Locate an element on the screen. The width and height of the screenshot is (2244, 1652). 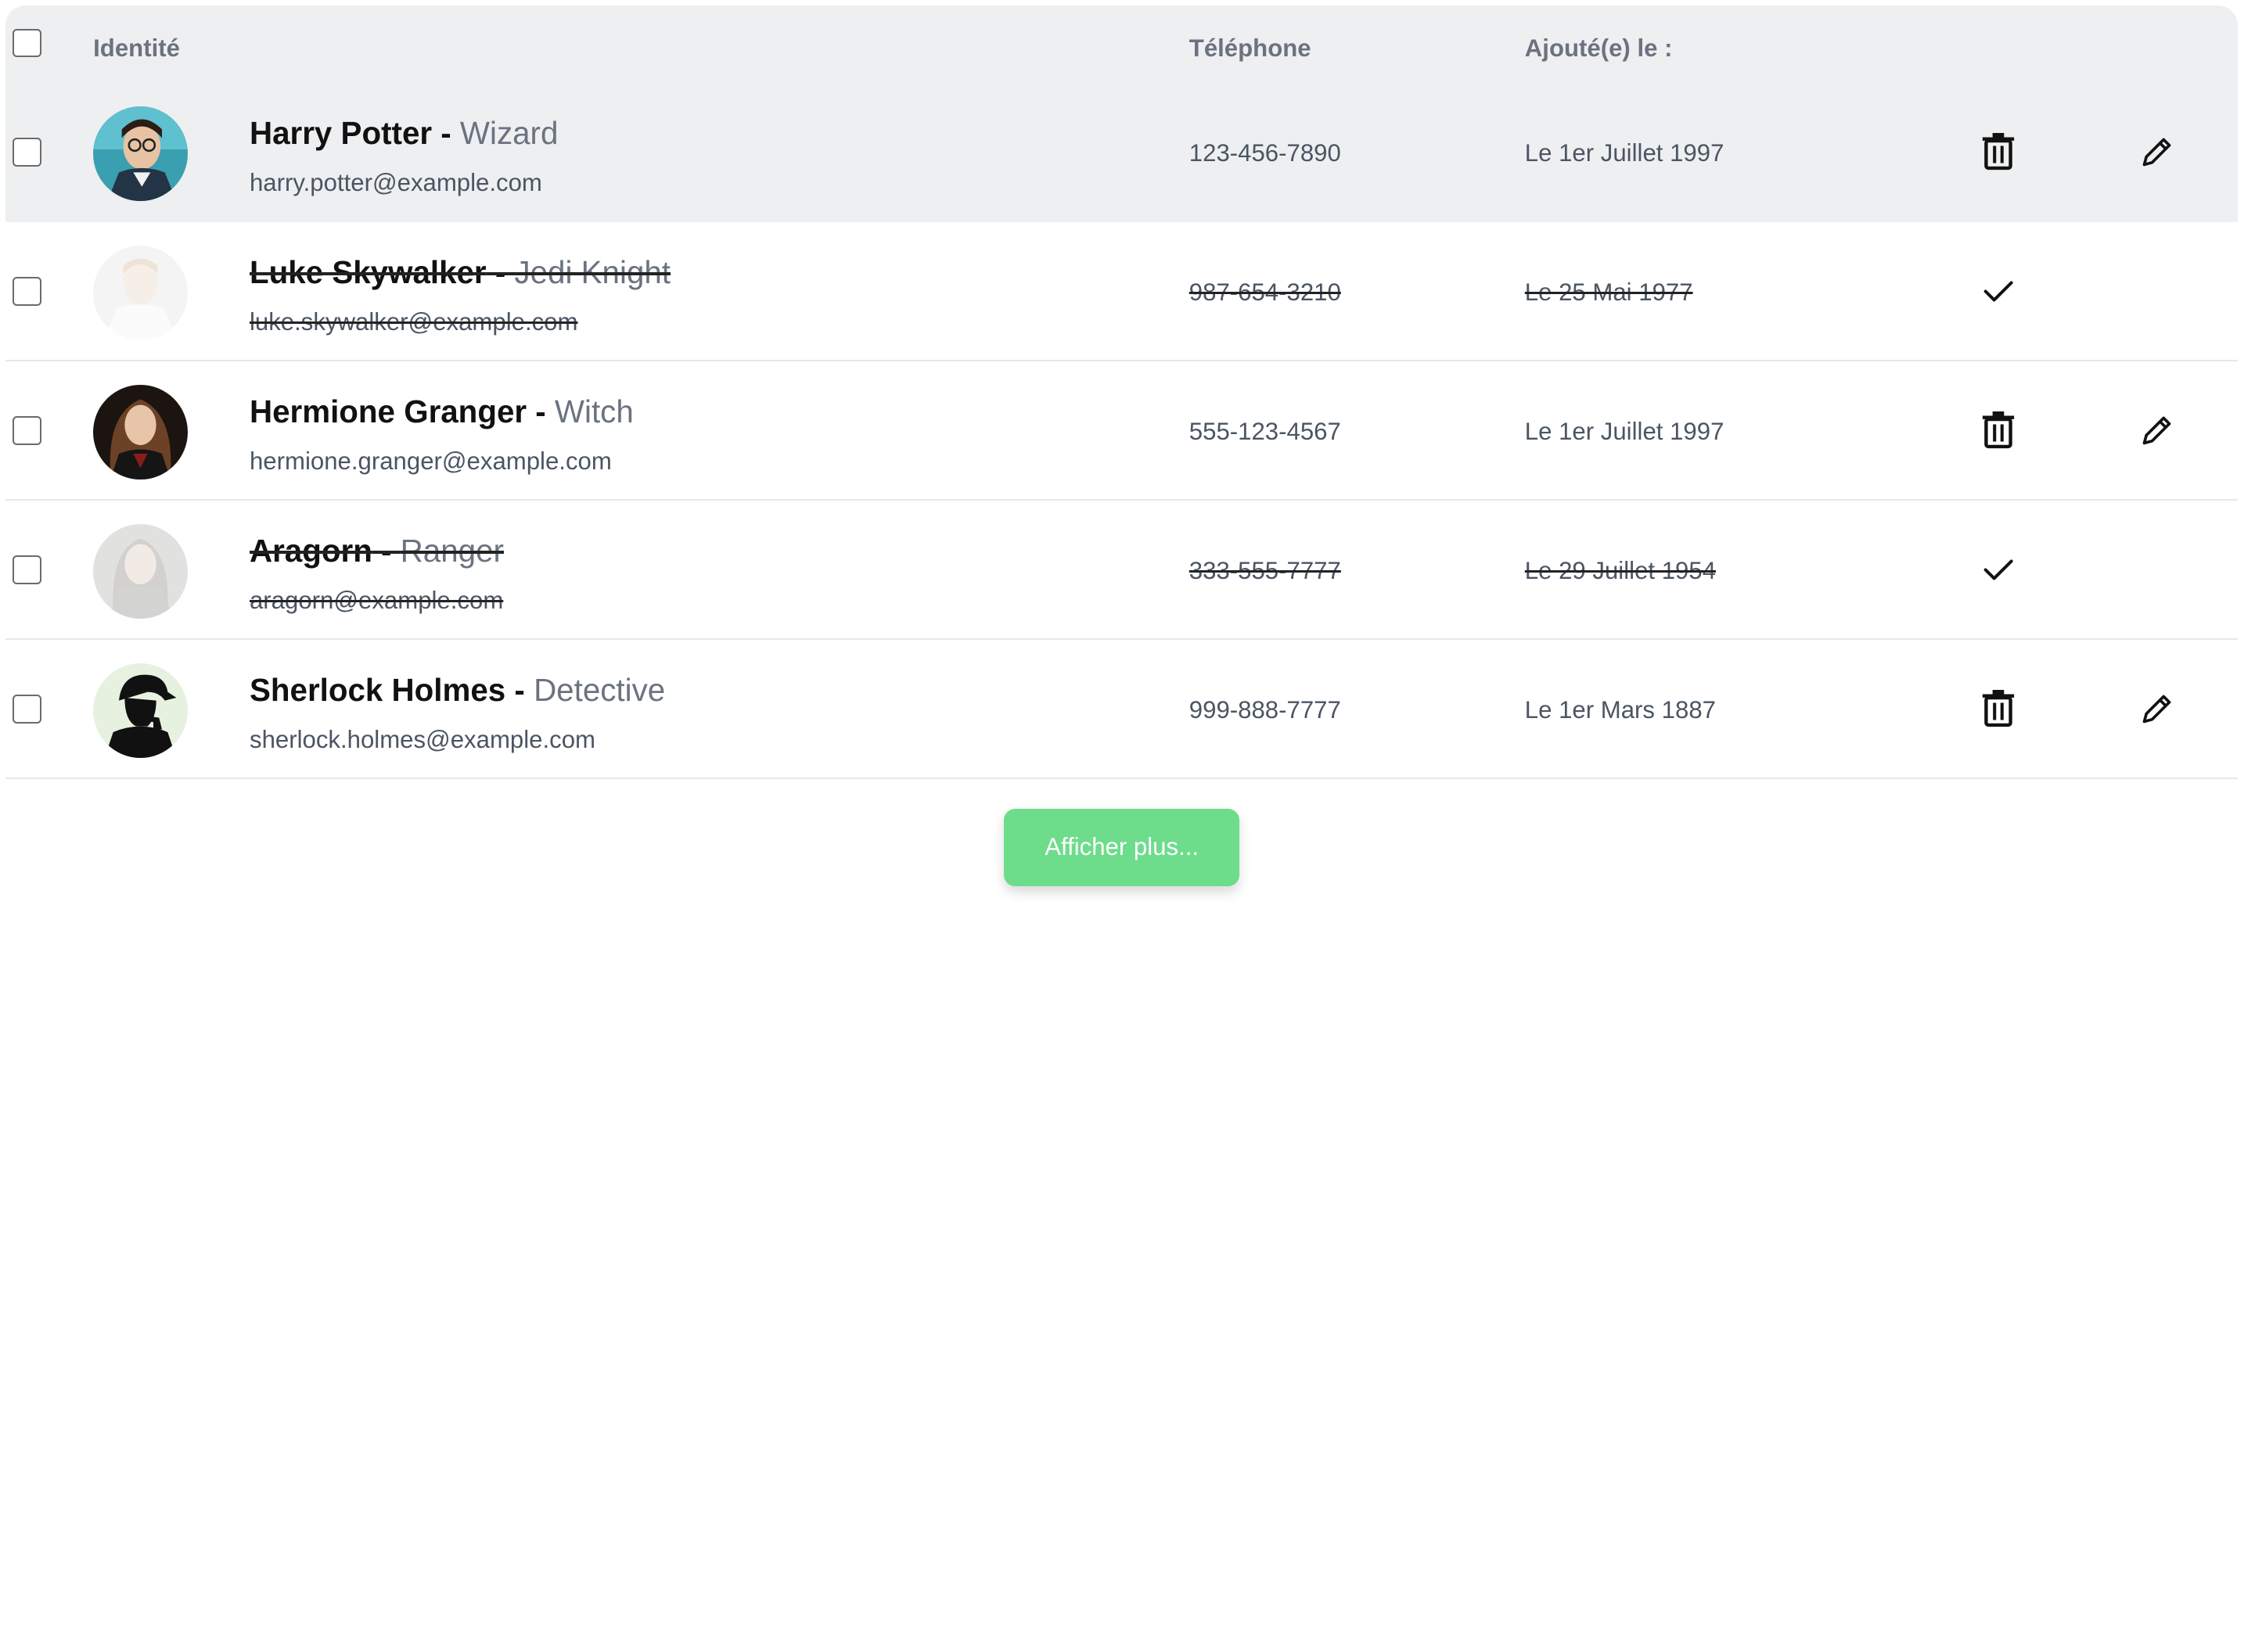
contact-name: Luke Skywalker - Jedi Knight is located at coordinates (460, 272).